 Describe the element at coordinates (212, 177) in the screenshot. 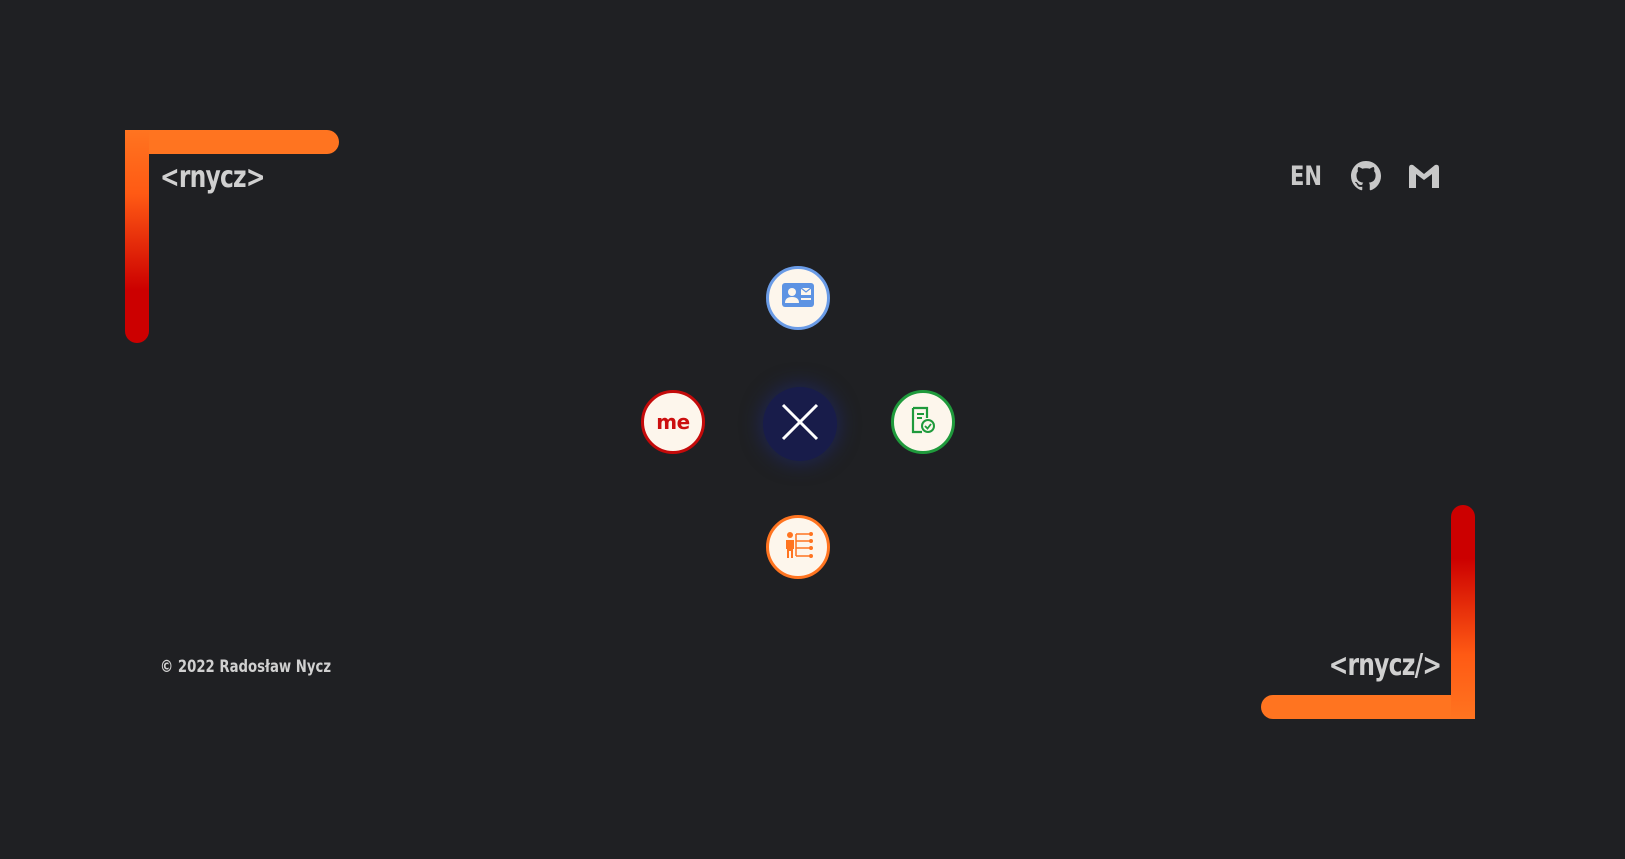

I see `logo-link: <rnycz>` at that location.